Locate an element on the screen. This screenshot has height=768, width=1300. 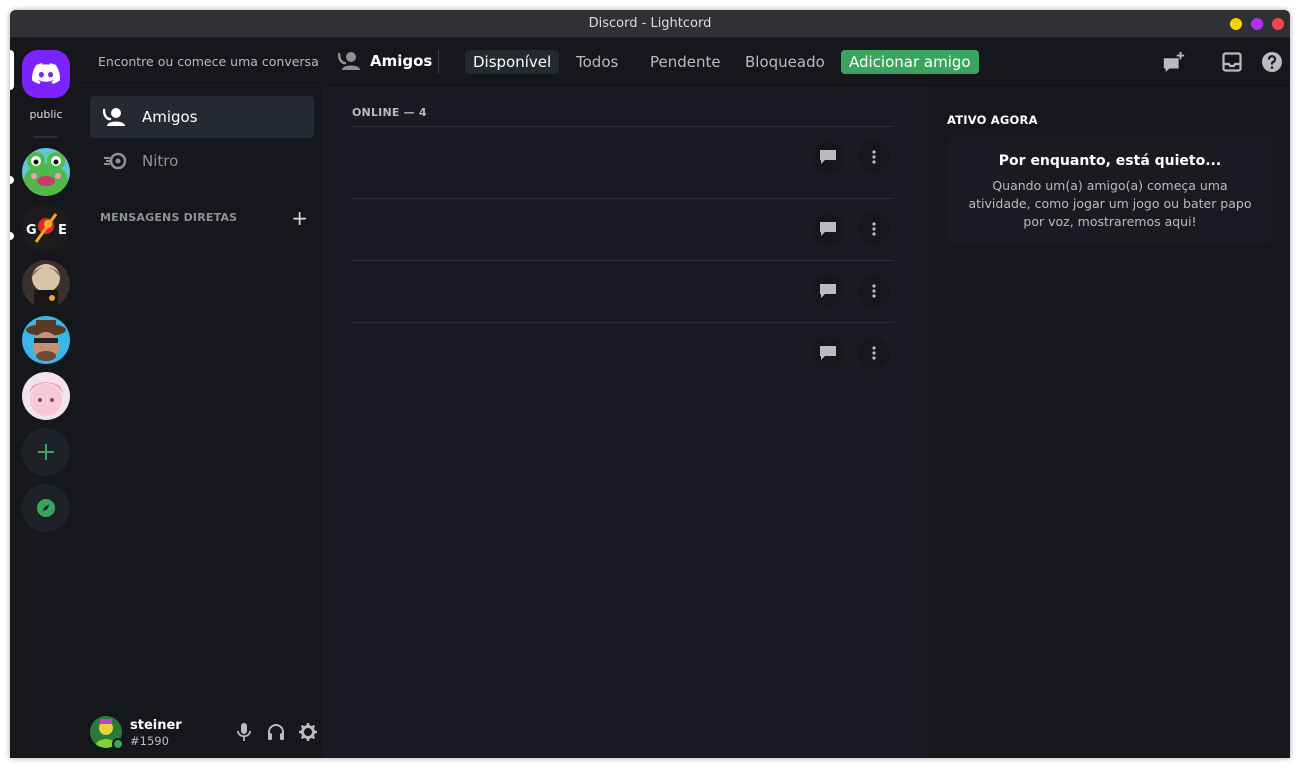
active-now-title: ATIVO AGORA is located at coordinates (992, 120).